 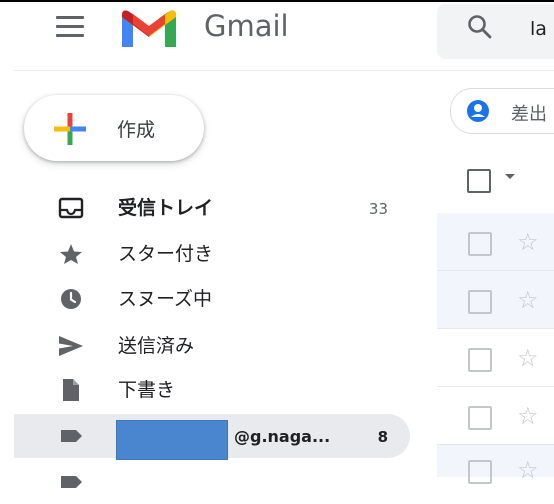 What do you see at coordinates (149, 27) in the screenshot?
I see `gmail-logo` at bounding box center [149, 27].